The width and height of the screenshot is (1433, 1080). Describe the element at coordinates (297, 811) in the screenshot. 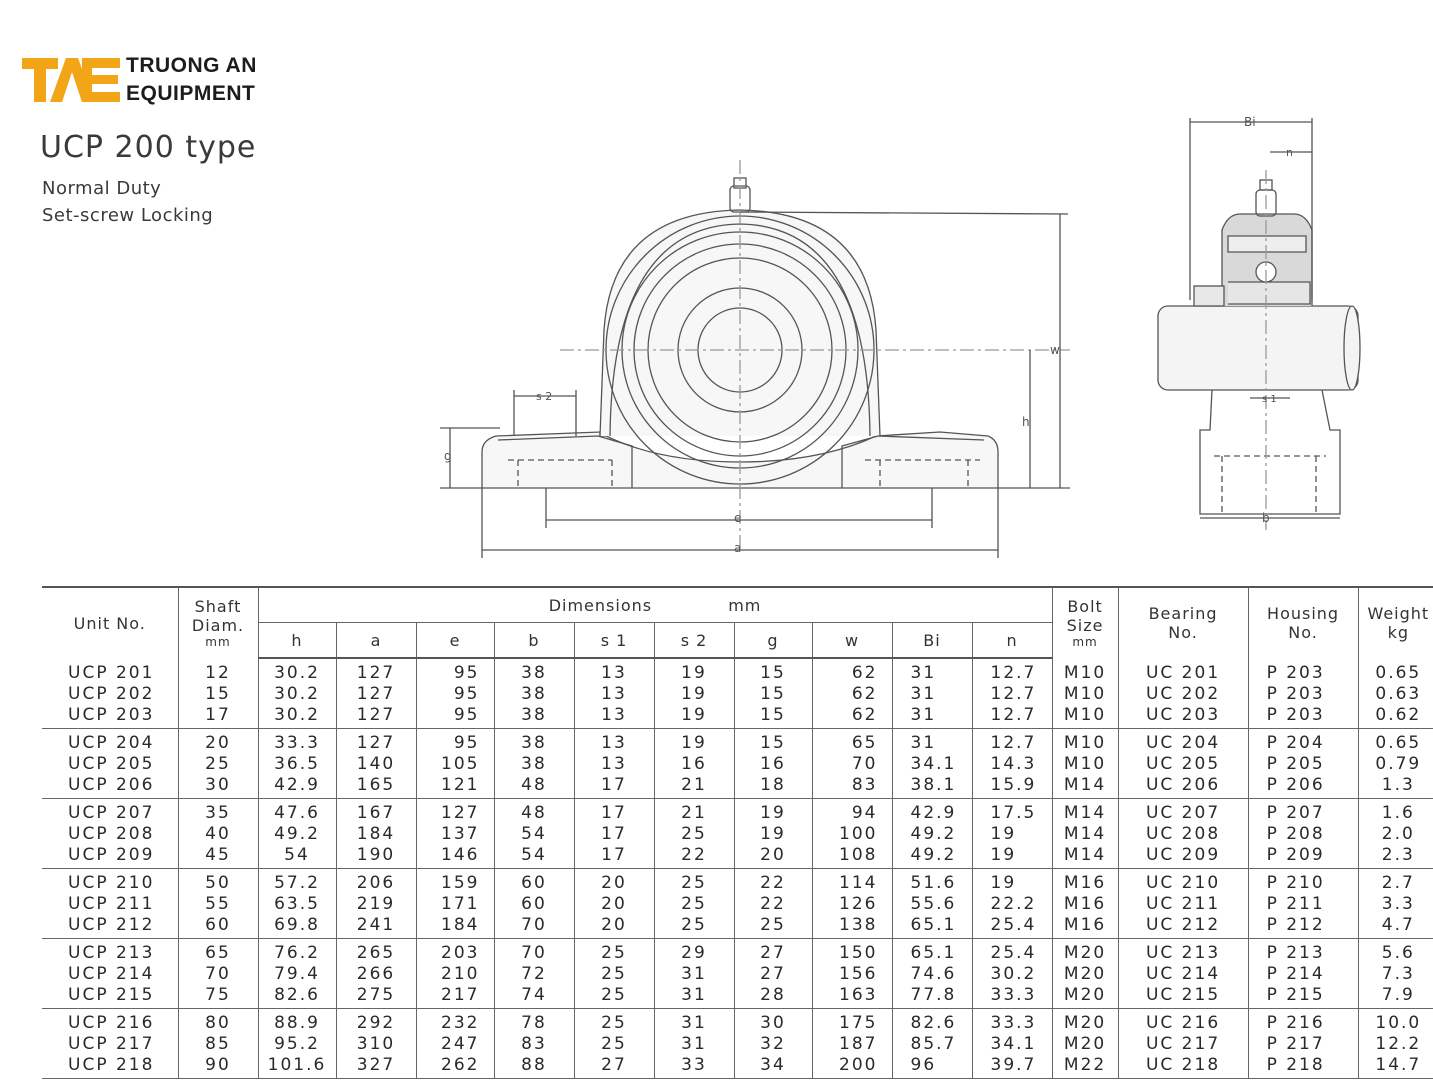

I see `cell-h: 47.6` at that location.